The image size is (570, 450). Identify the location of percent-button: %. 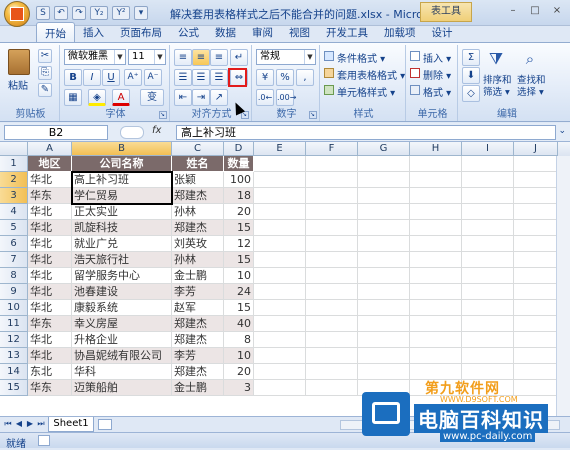
(285, 77).